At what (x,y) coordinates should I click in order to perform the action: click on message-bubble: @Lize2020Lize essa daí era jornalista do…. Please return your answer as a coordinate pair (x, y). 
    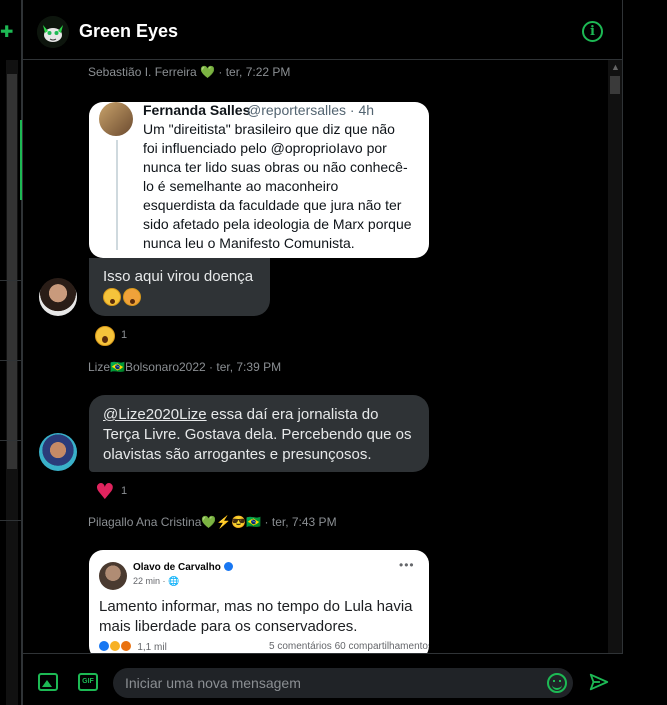
    Looking at the image, I should click on (259, 433).